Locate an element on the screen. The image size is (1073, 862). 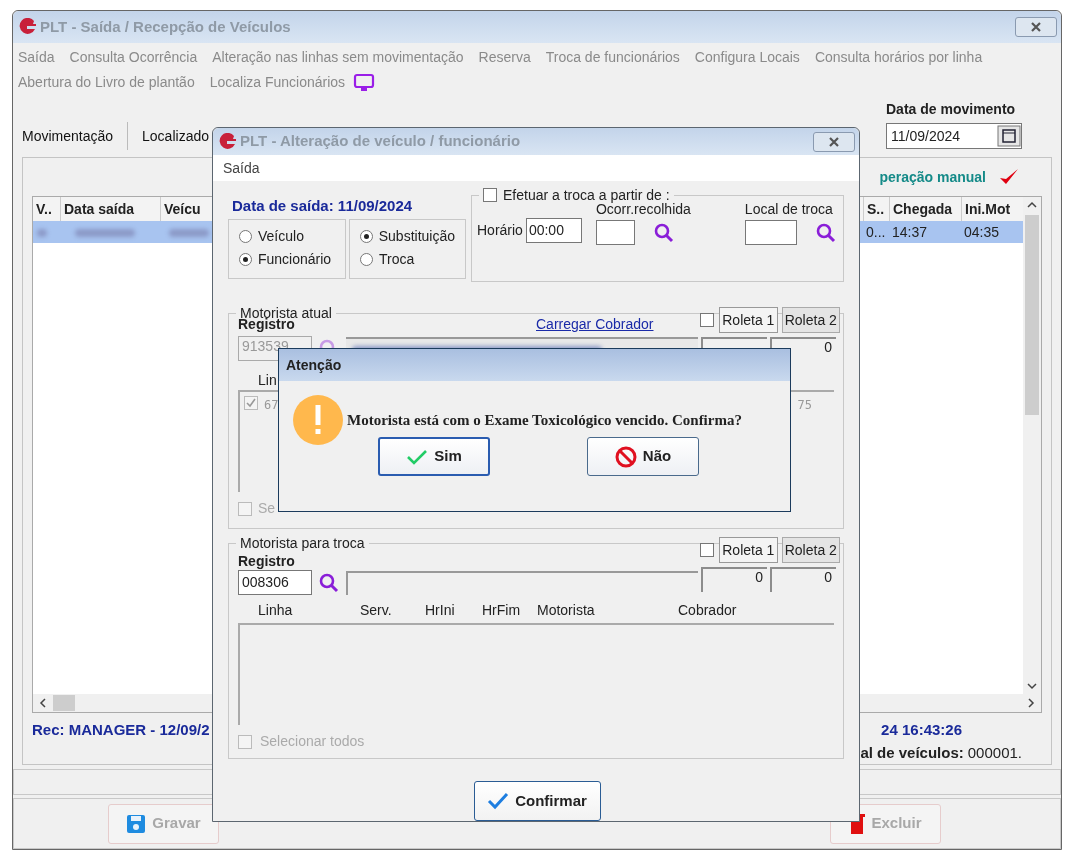
field-label: Horário is located at coordinates (500, 230).